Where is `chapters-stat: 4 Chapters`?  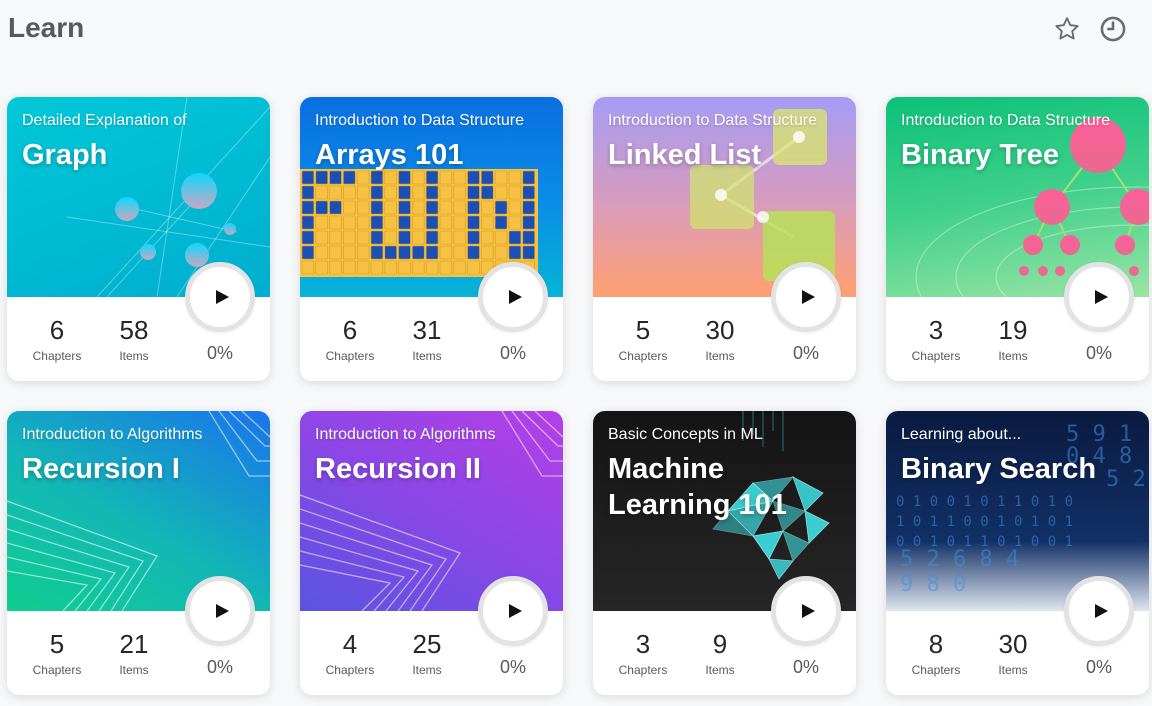
chapters-stat: 4 Chapters is located at coordinates (350, 653).